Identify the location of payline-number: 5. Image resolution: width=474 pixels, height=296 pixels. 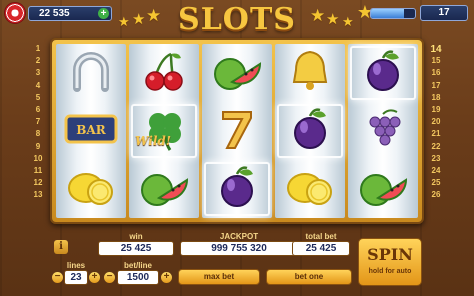
(38, 97).